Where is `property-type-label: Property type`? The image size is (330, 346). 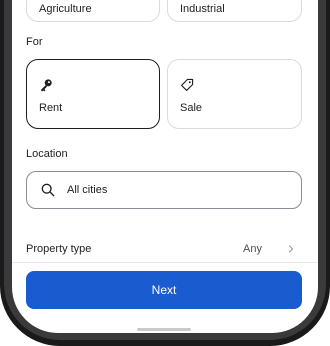
property-type-label: Property type is located at coordinates (59, 249).